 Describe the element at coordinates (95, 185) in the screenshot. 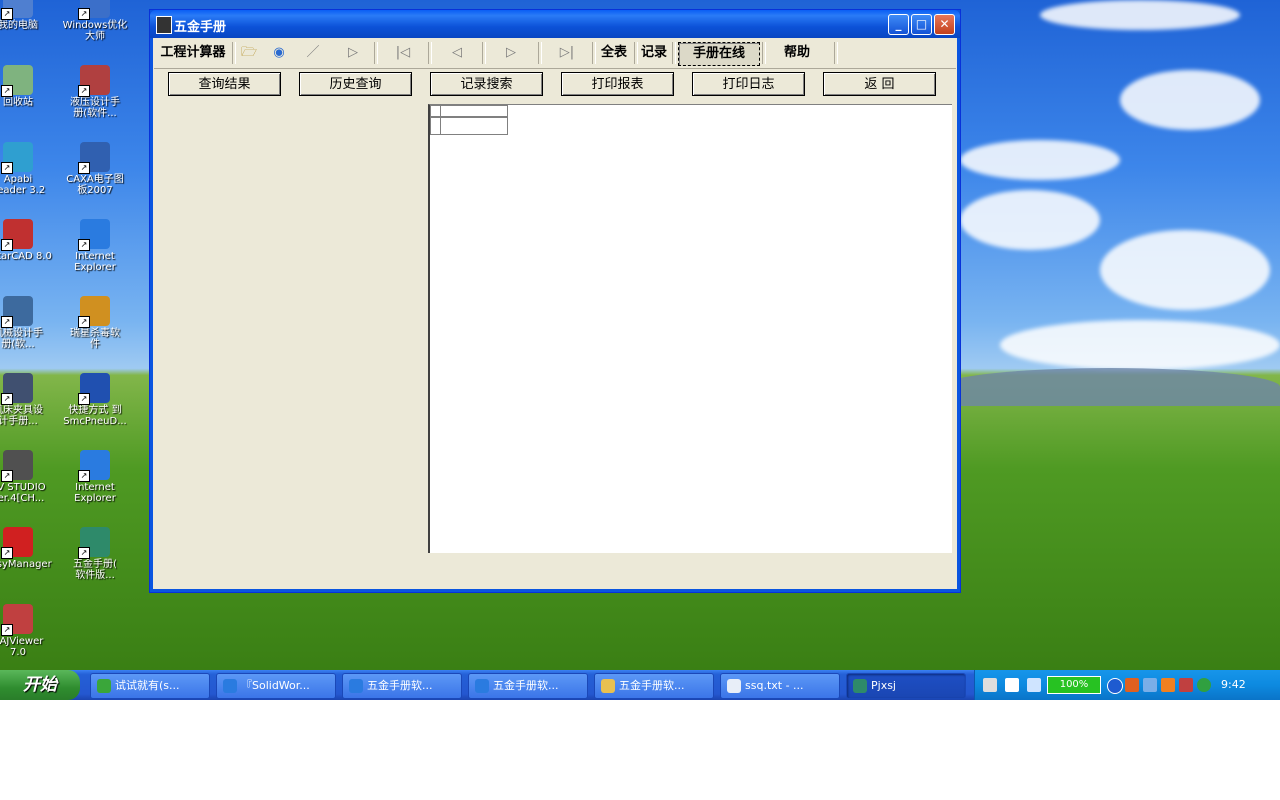

I see `desktop-icon-label: CAXA电子图 板2007` at that location.